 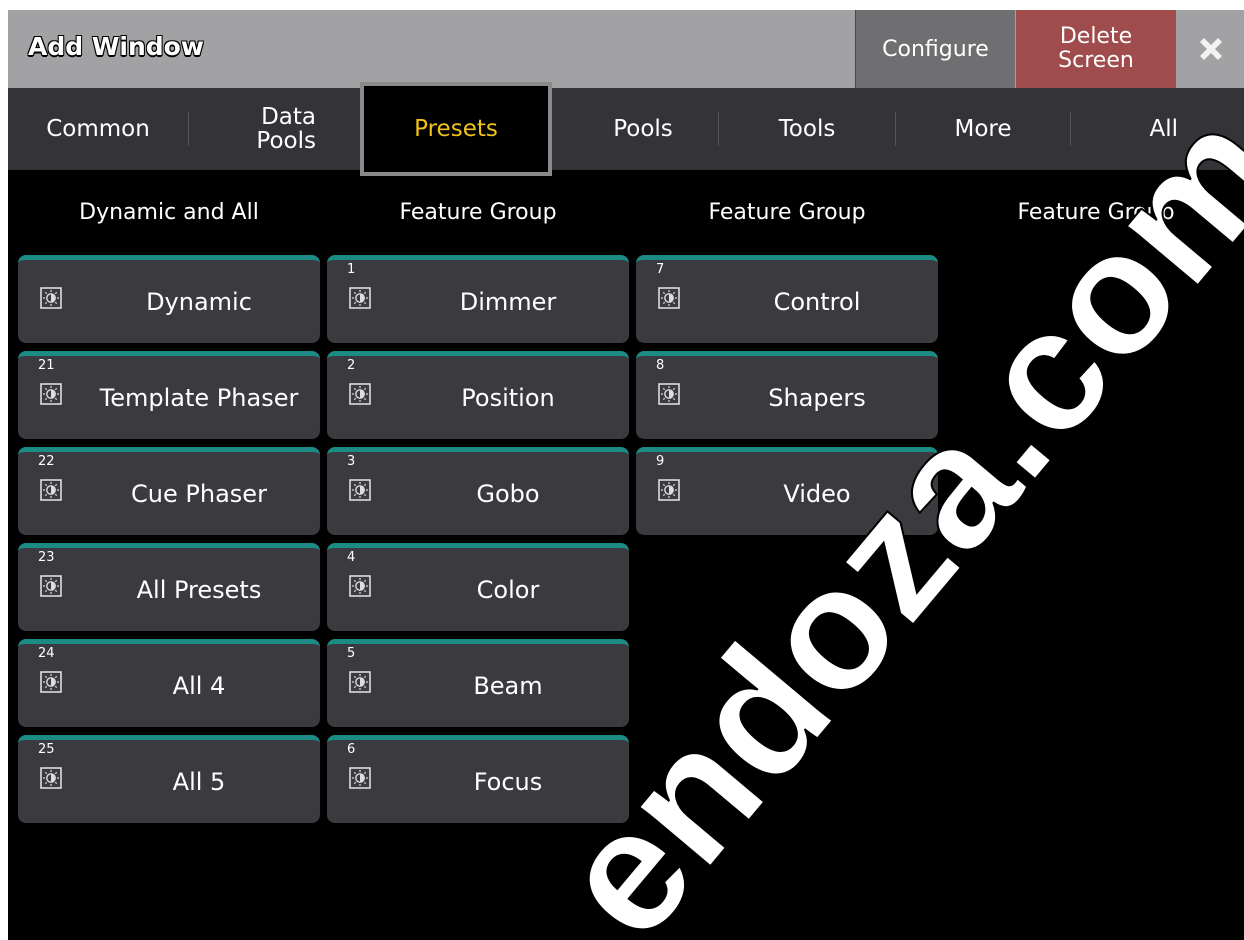 What do you see at coordinates (351, 557) in the screenshot?
I see `preset-number: 4` at bounding box center [351, 557].